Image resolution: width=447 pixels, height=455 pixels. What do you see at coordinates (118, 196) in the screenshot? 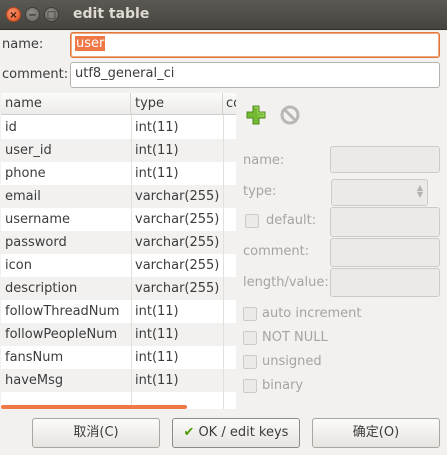
I see `table-row: email varchar(255)` at bounding box center [118, 196].